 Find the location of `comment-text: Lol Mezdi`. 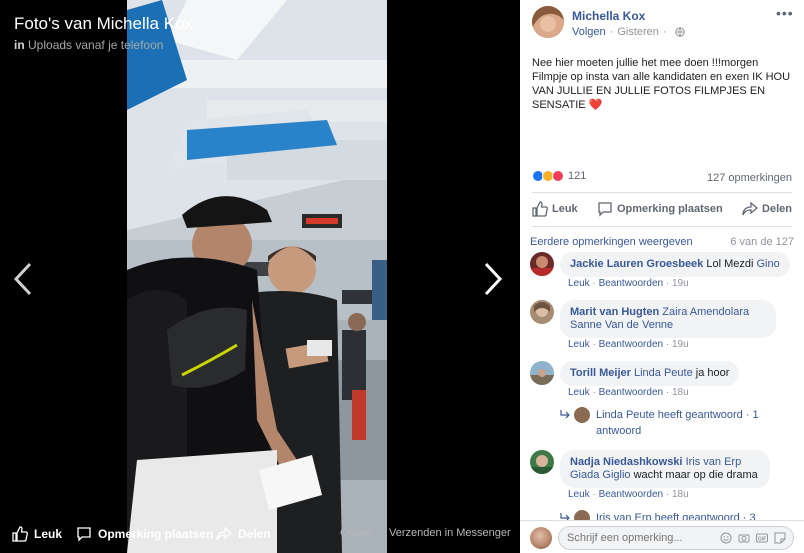

comment-text: Lol Mezdi is located at coordinates (730, 264).